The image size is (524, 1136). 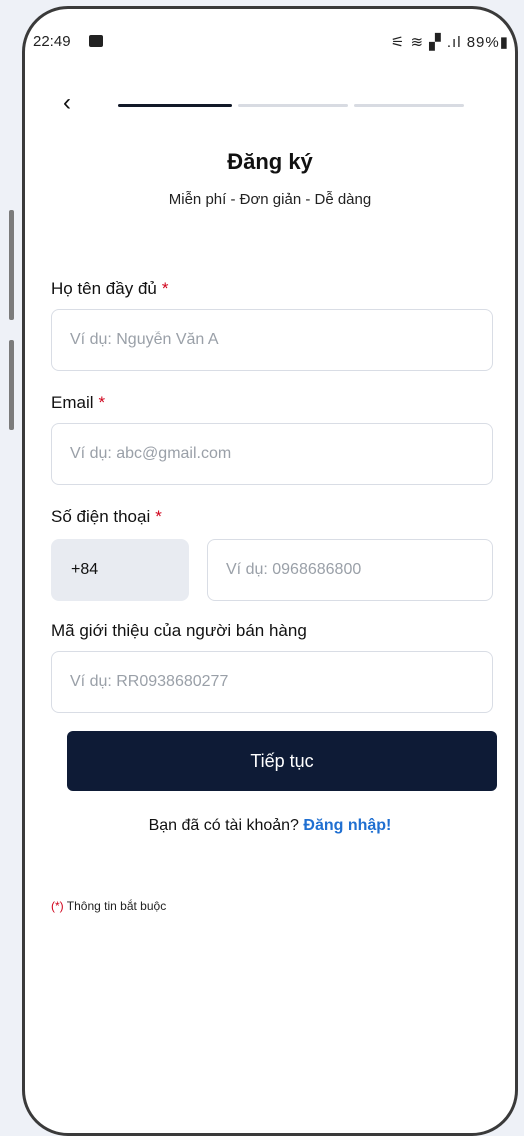 I want to click on full-name-label-text: Họ tên đầy đủ, so click(x=104, y=288).